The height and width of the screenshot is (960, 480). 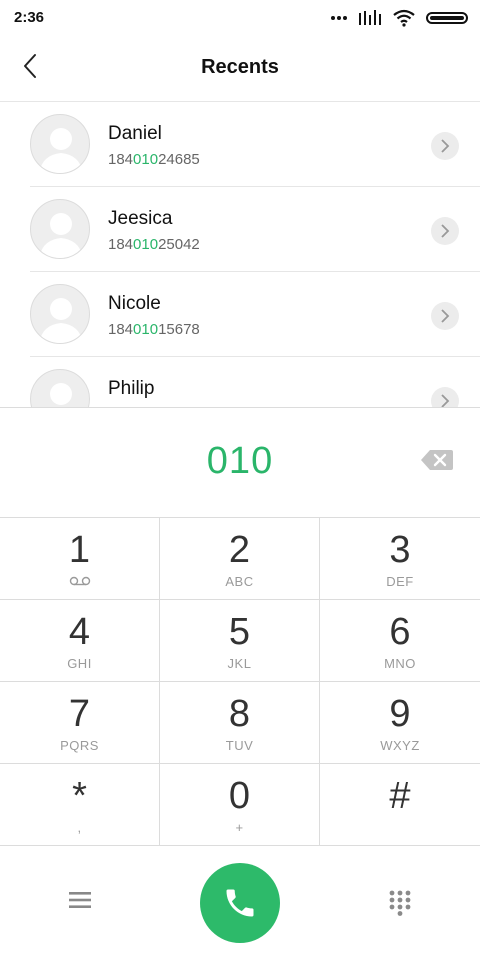 What do you see at coordinates (134, 303) in the screenshot?
I see `contact-name: Nicole` at bounding box center [134, 303].